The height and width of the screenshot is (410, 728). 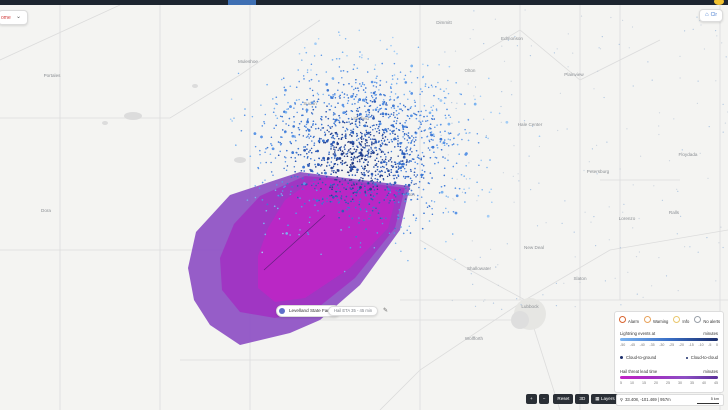 What do you see at coordinates (385, 310) in the screenshot?
I see `pencil-icon: ✎` at bounding box center [385, 310].